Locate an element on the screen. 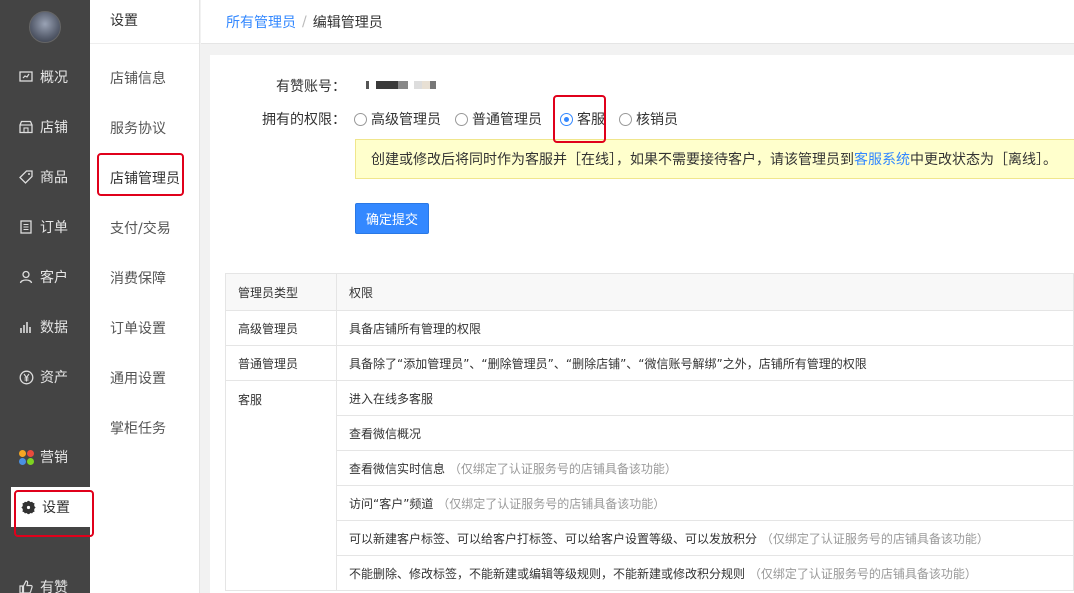 Image resolution: width=1074 pixels, height=593 pixels. notice-text-after: 中更改状态为［离线］。 is located at coordinates (983, 160).